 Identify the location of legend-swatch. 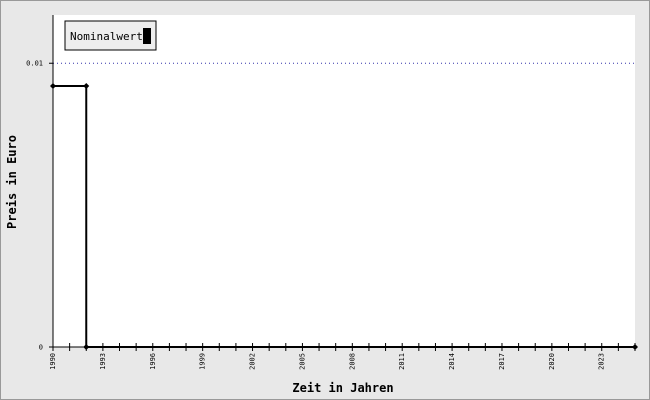
(147, 36).